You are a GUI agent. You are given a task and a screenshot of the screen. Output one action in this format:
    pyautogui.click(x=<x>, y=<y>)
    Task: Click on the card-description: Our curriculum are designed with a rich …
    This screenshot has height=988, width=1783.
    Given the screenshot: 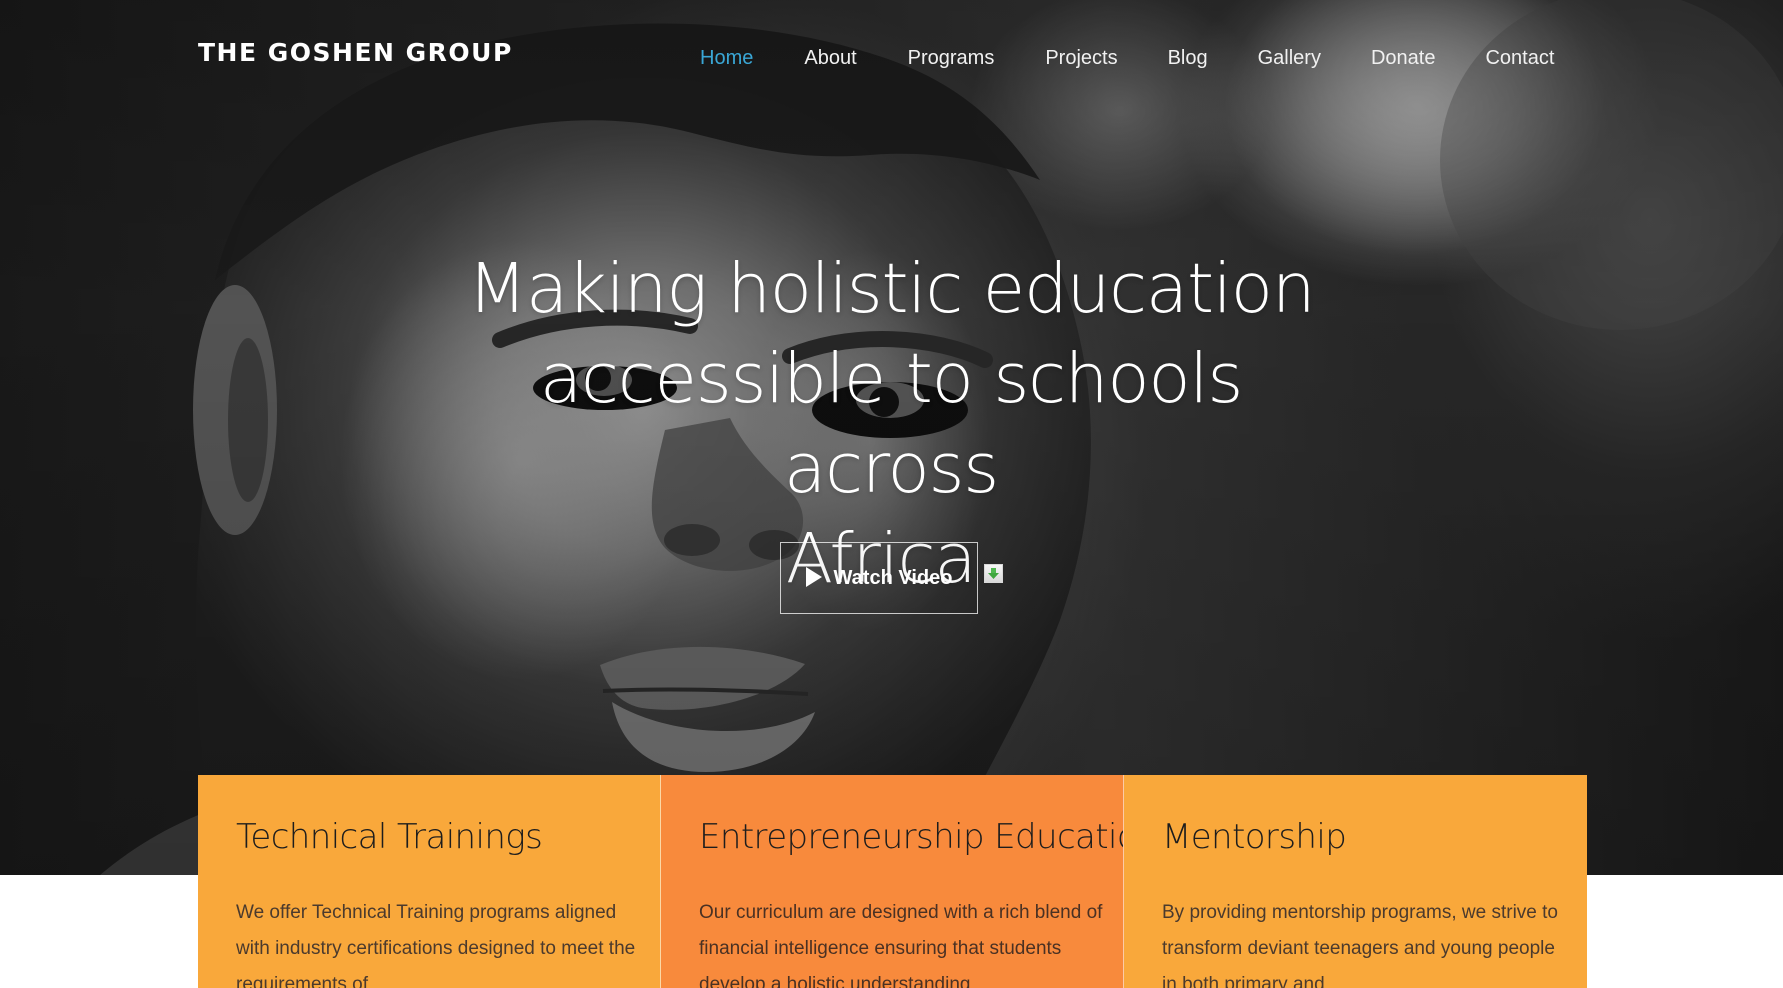 What is the action you would take?
    pyautogui.click(x=901, y=945)
    